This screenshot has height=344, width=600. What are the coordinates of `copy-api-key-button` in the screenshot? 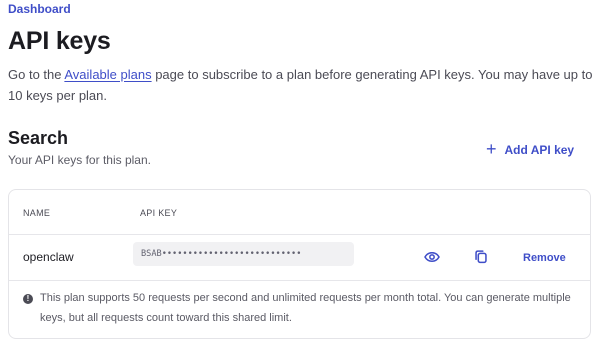 It's located at (481, 257).